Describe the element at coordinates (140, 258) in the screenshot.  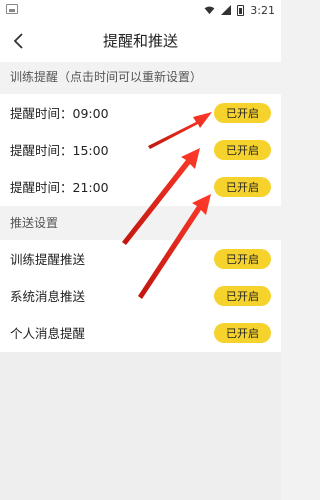
I see `list-item: 训练提醒推送 已开启` at that location.